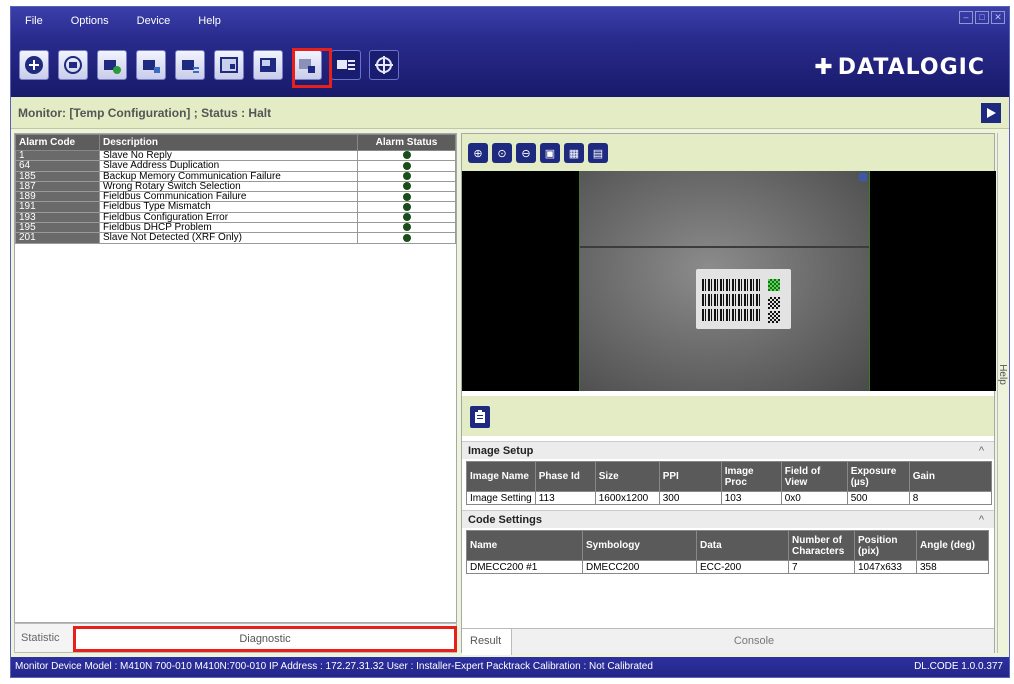  Describe the element at coordinates (235, 186) in the screenshot. I see `table-row: 187 Wrong Rotary Switch Selection` at that location.